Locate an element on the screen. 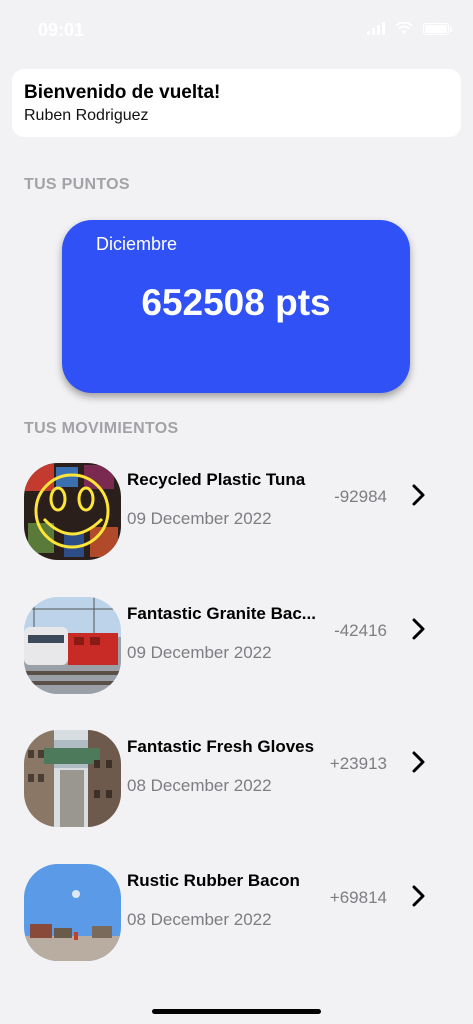  movement-title: Rustic Rubber Bacon is located at coordinates (213, 880).